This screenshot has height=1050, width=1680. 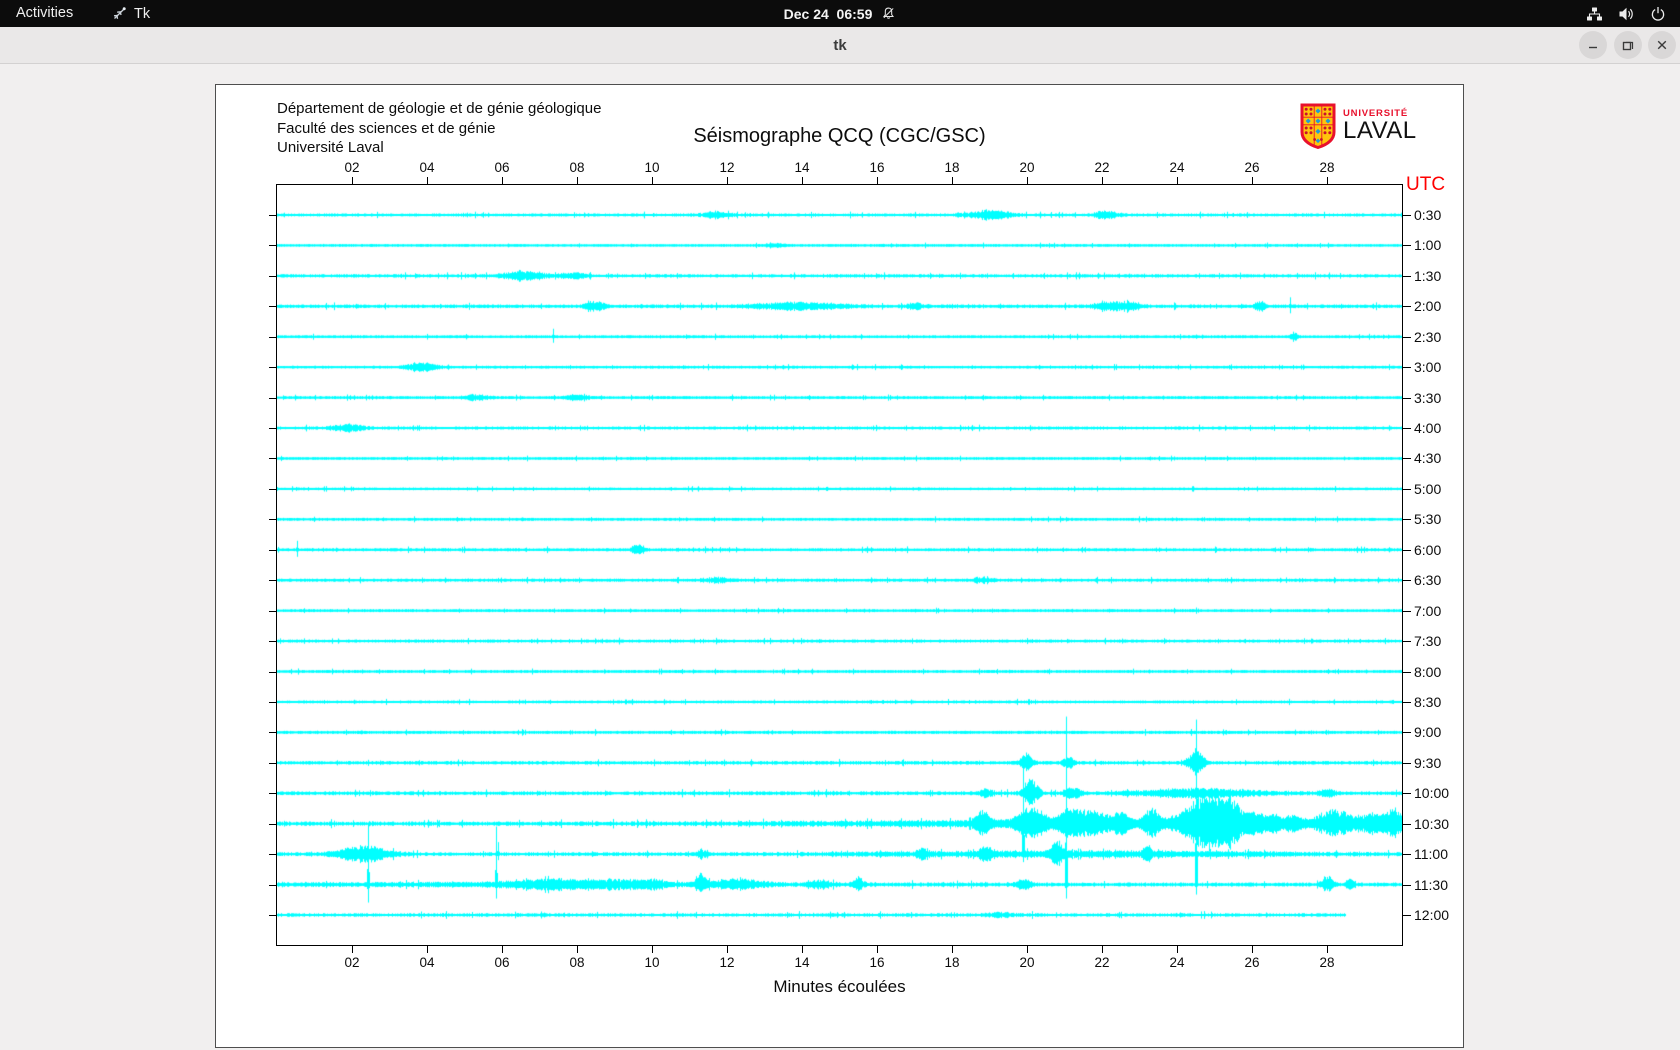 I want to click on row-time-label: 7:30, so click(x=1428, y=641).